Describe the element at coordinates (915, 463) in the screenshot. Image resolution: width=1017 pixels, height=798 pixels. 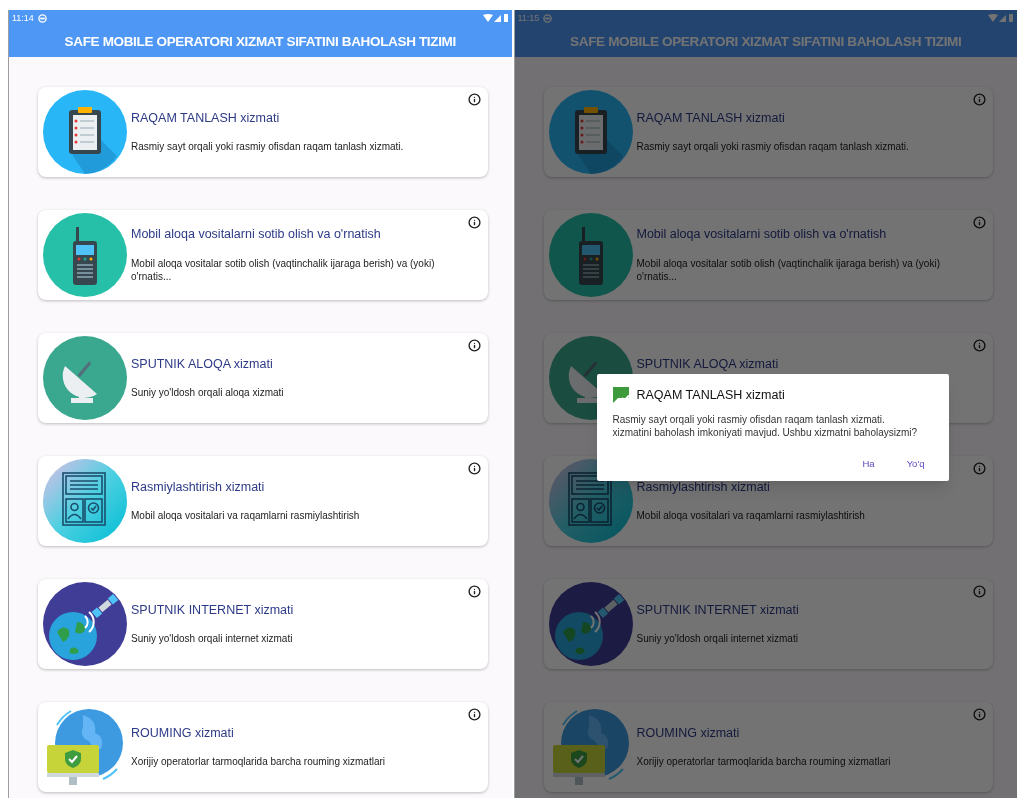
I see `dialog-button: Yo'q` at that location.